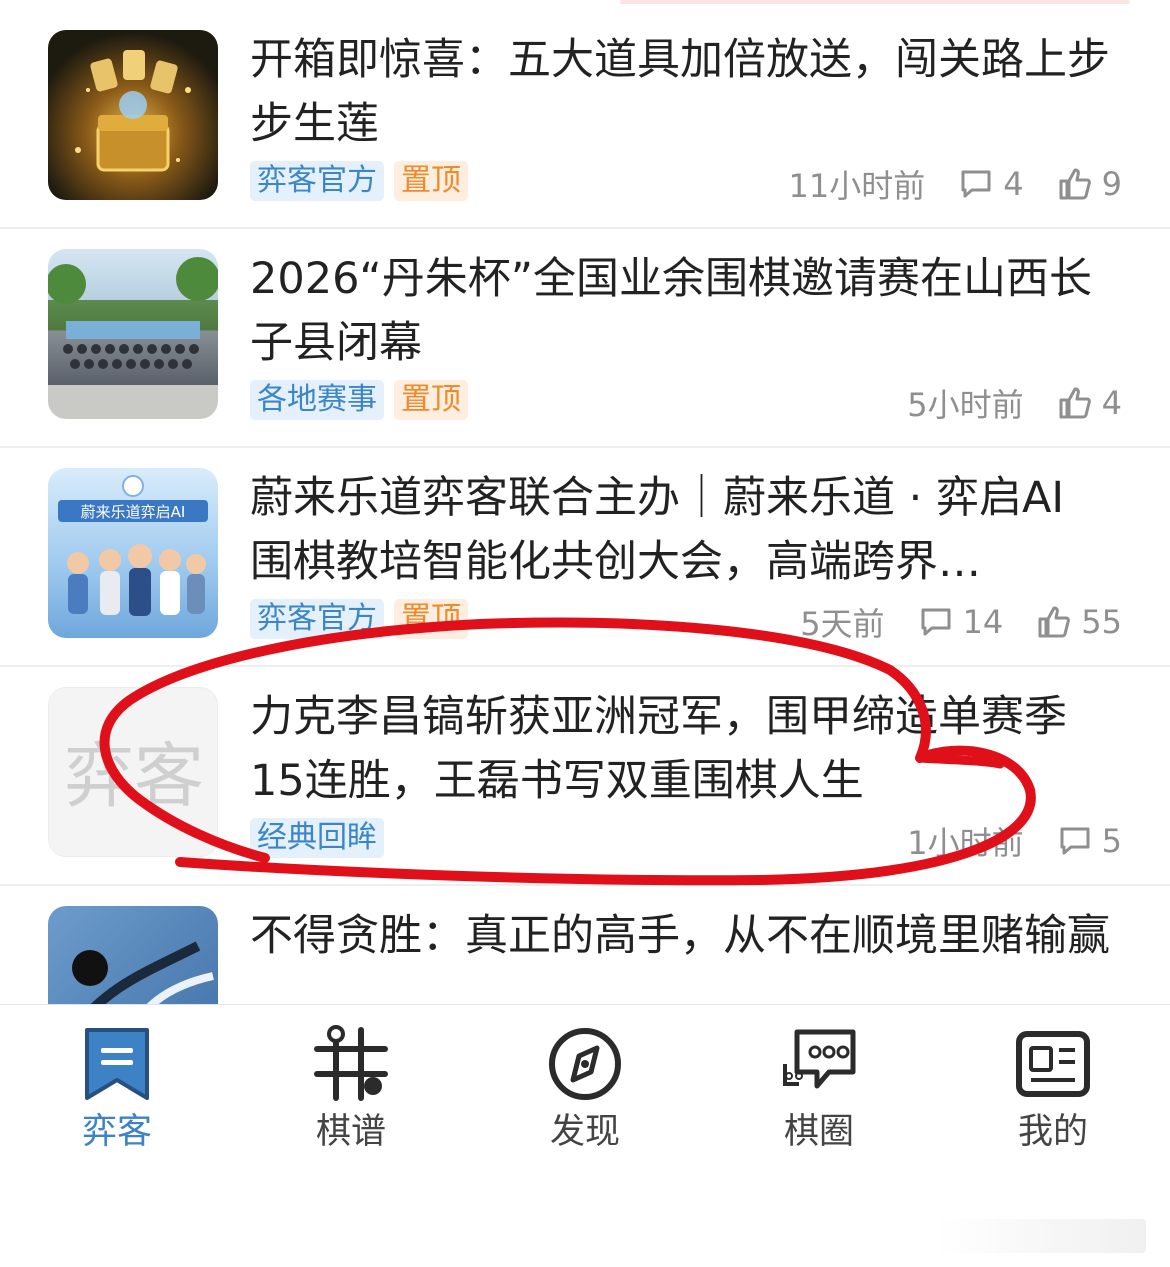 This screenshot has height=1267, width=1170. I want to click on go-stones-image, so click(143, 972).